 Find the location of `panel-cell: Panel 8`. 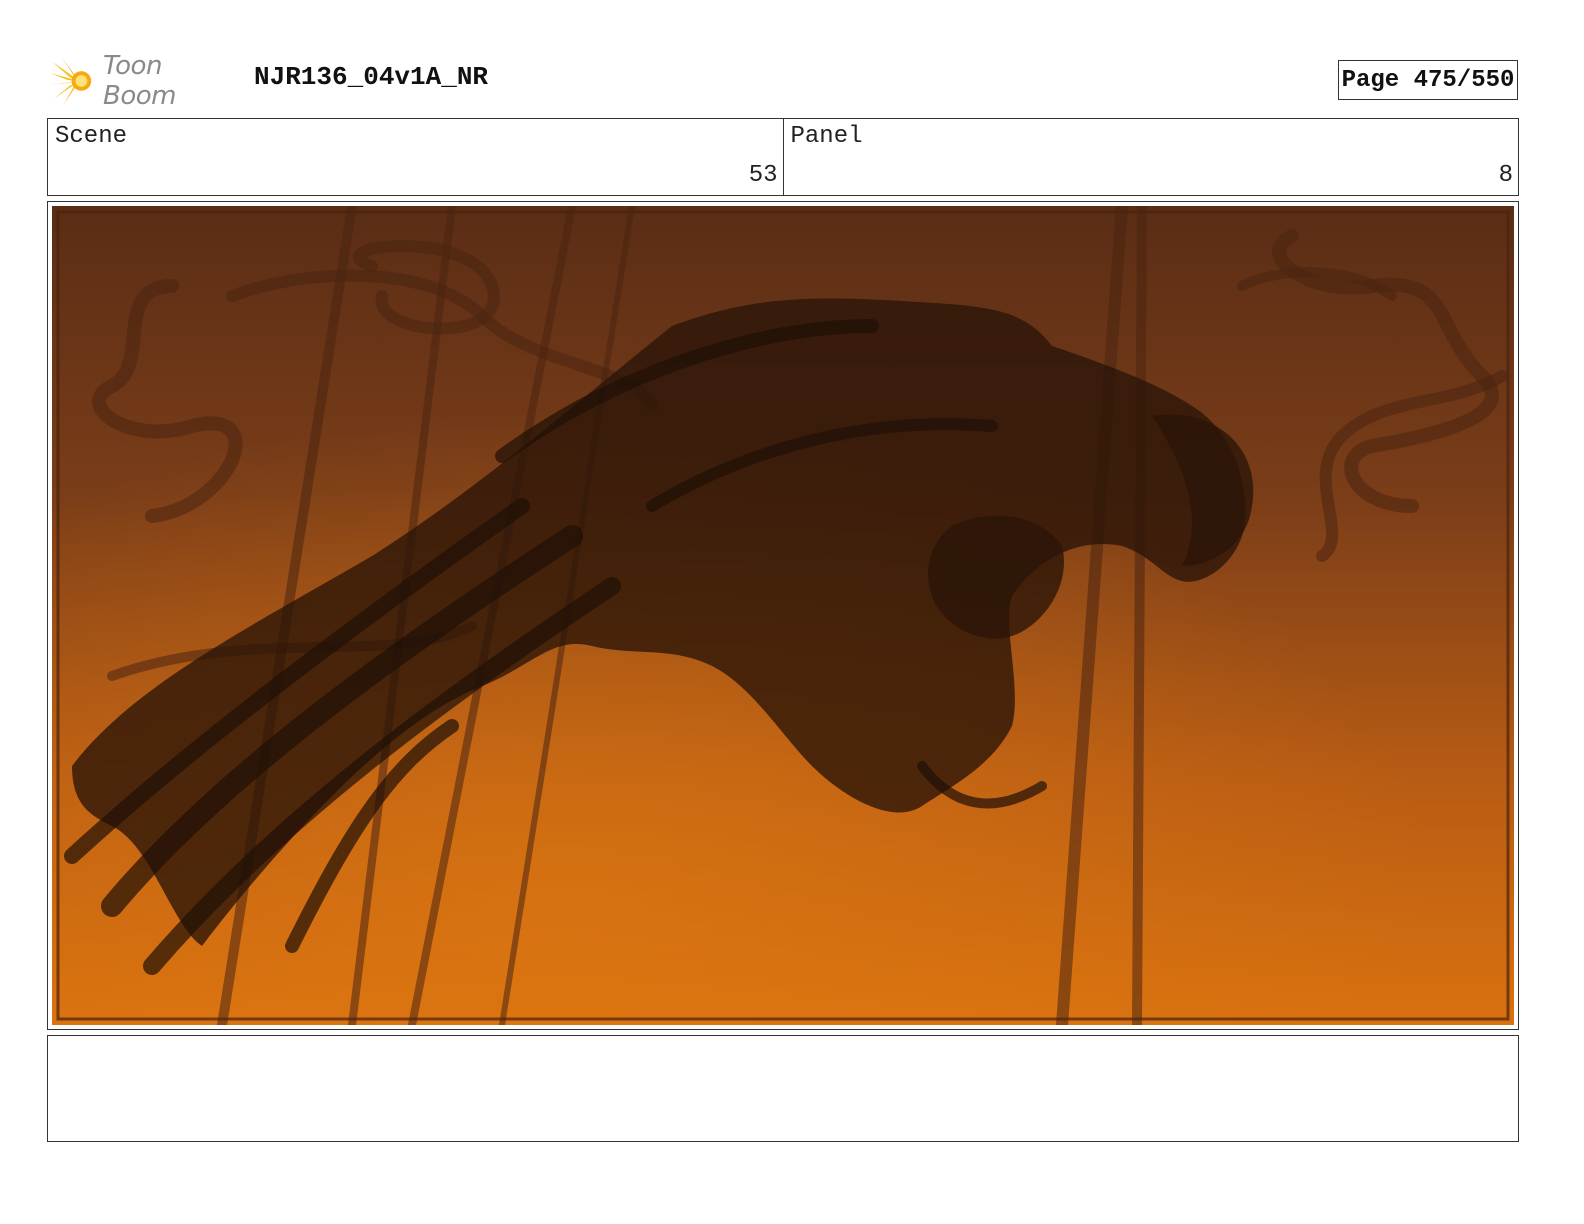

panel-cell: Panel 8 is located at coordinates (1150, 157).